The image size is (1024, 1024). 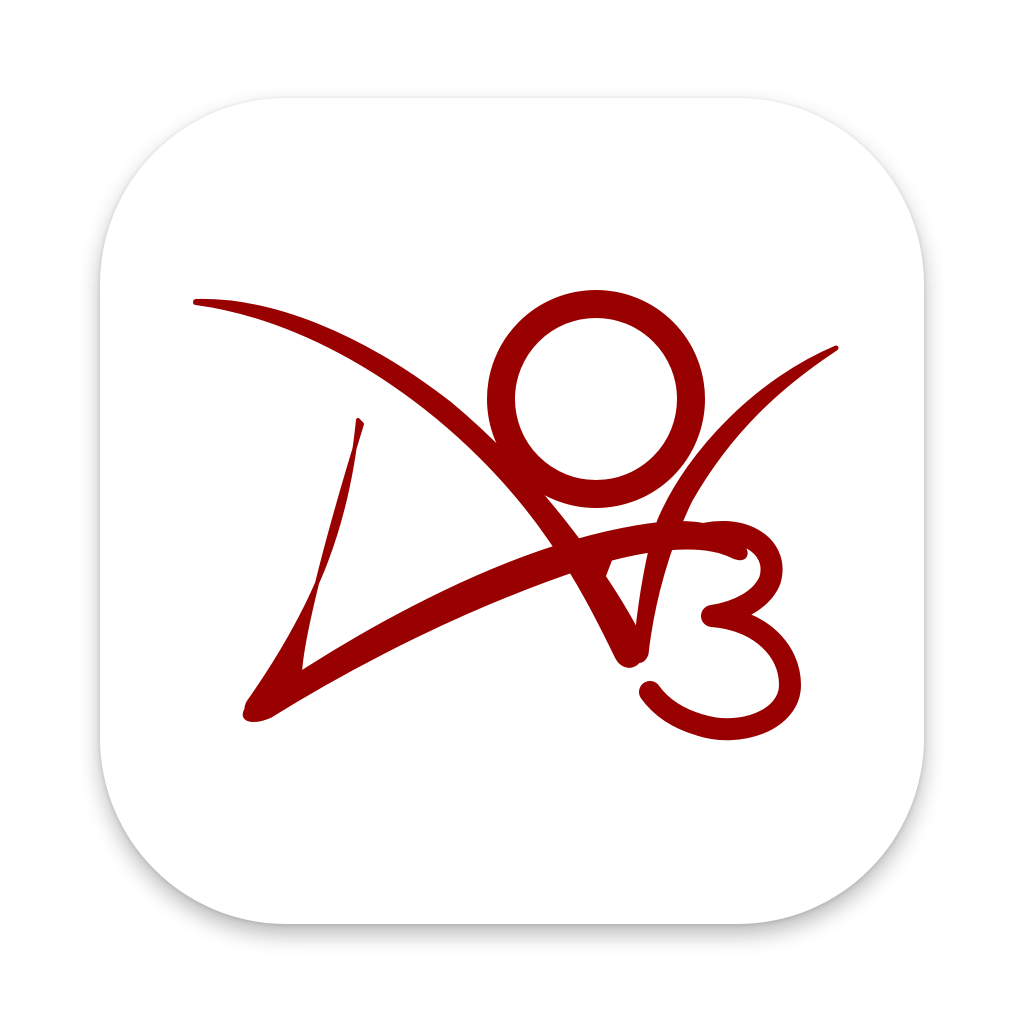 What do you see at coordinates (720, 631) in the screenshot?
I see `three-glyph` at bounding box center [720, 631].